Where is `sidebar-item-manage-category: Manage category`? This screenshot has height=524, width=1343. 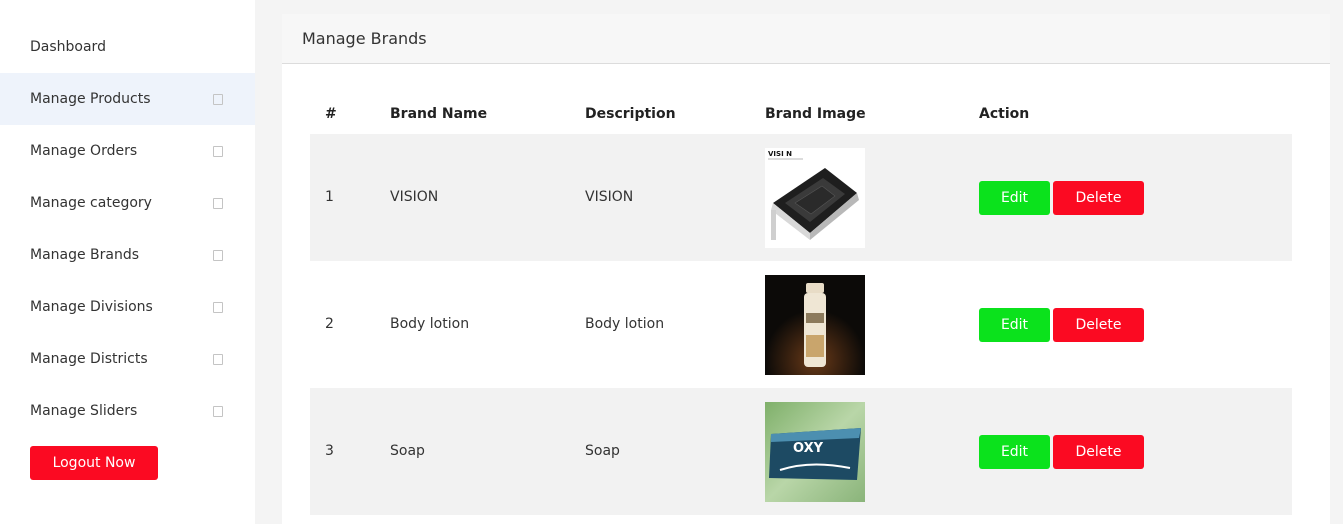 sidebar-item-manage-category: Manage category is located at coordinates (127, 203).